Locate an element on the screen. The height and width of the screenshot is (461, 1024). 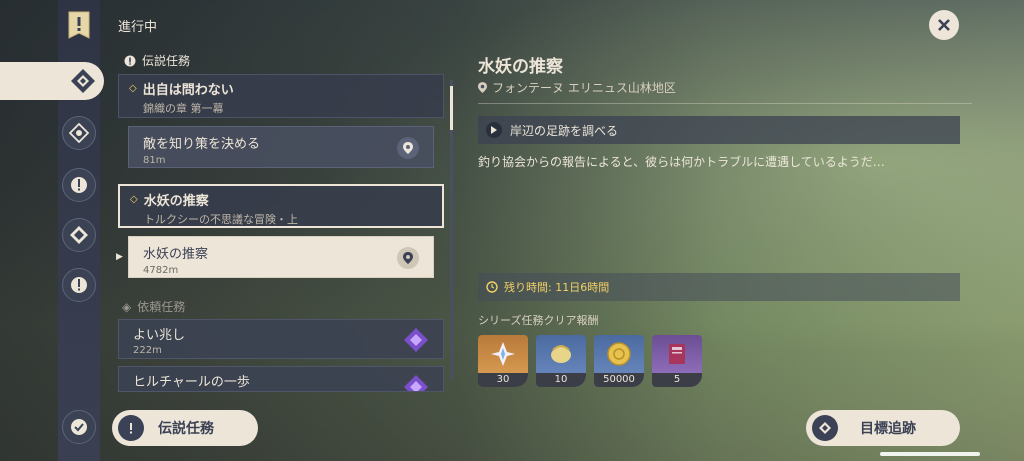
close-button is located at coordinates (944, 25).